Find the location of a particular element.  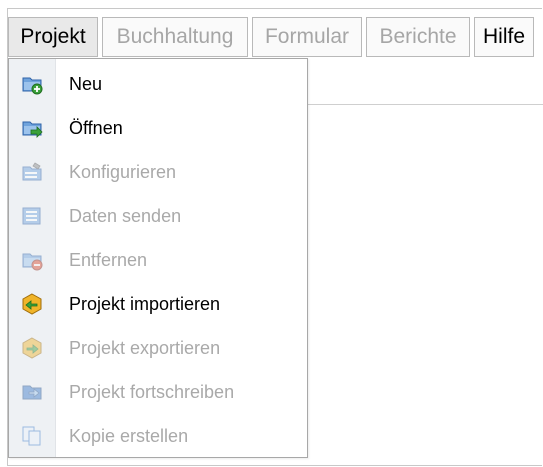

content-divider is located at coordinates (425, 104).